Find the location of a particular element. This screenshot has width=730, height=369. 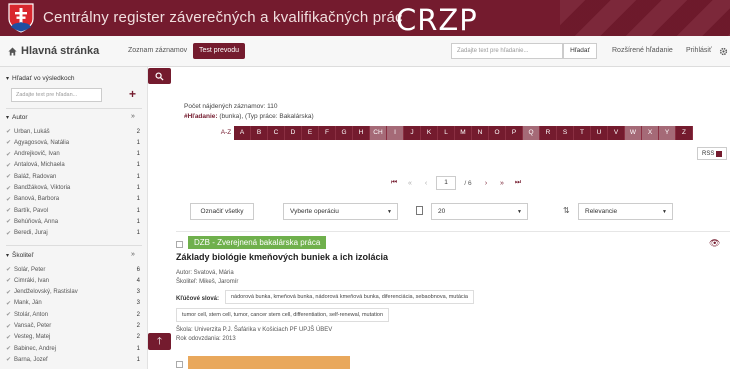

filter-item: ✔ Barna, Jozef 1 is located at coordinates (73, 359).